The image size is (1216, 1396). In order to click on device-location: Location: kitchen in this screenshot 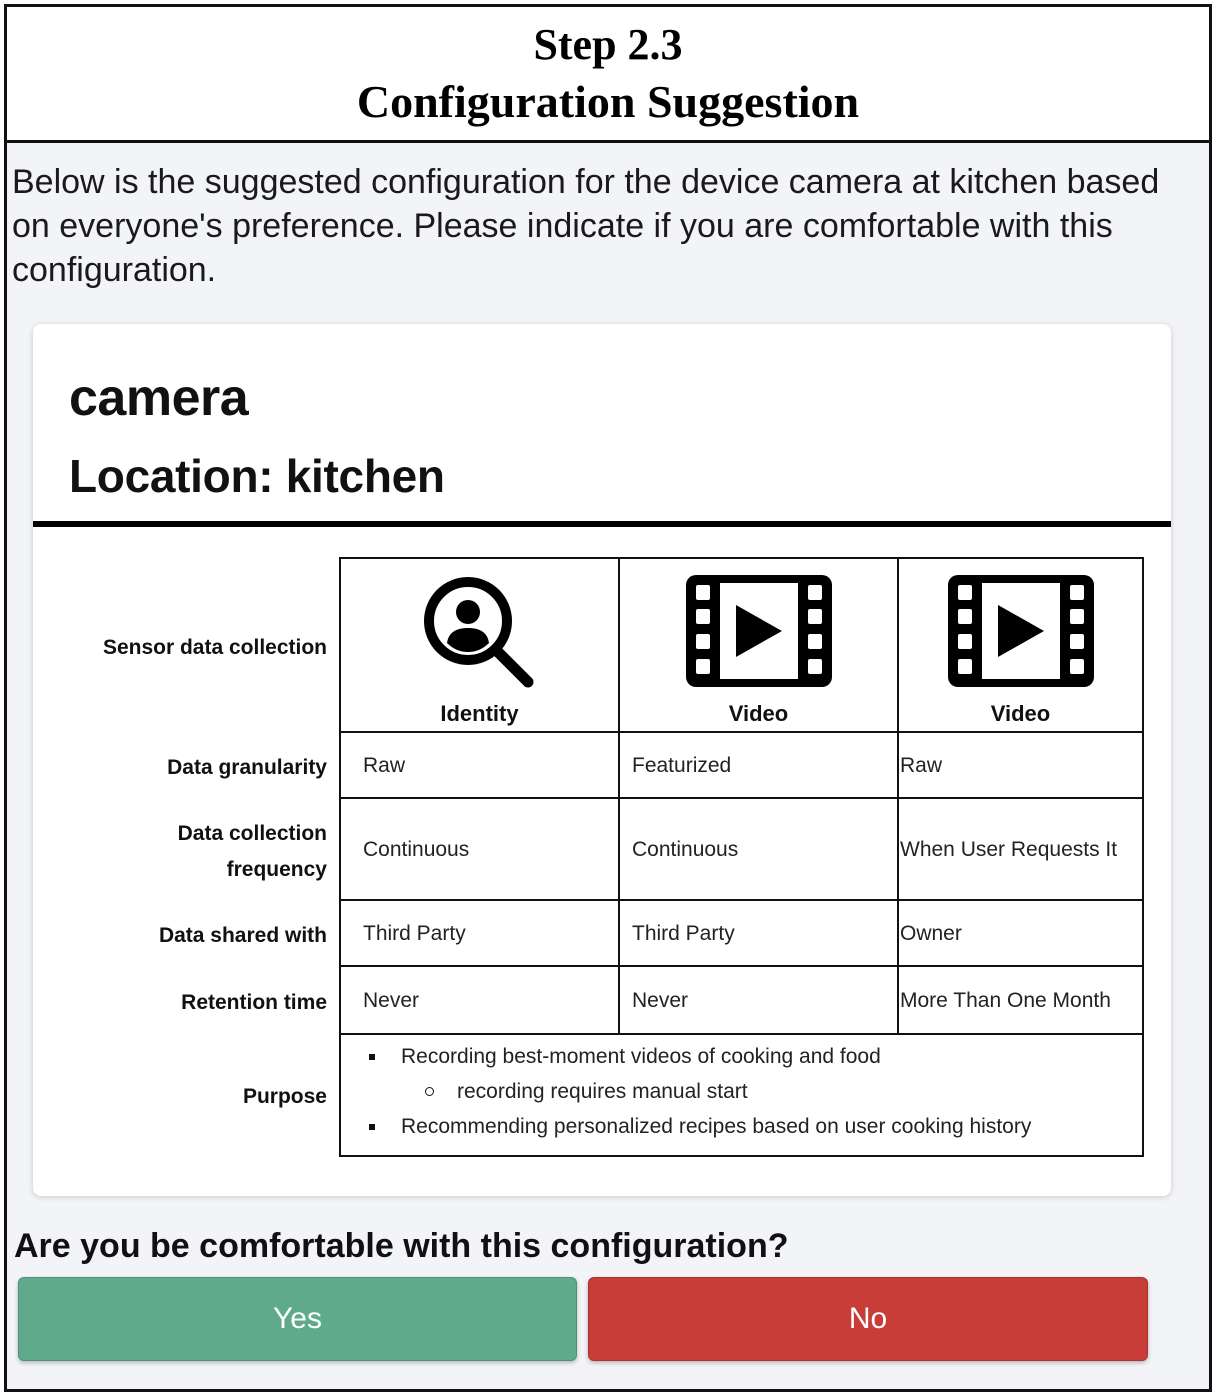, I will do `click(257, 476)`.